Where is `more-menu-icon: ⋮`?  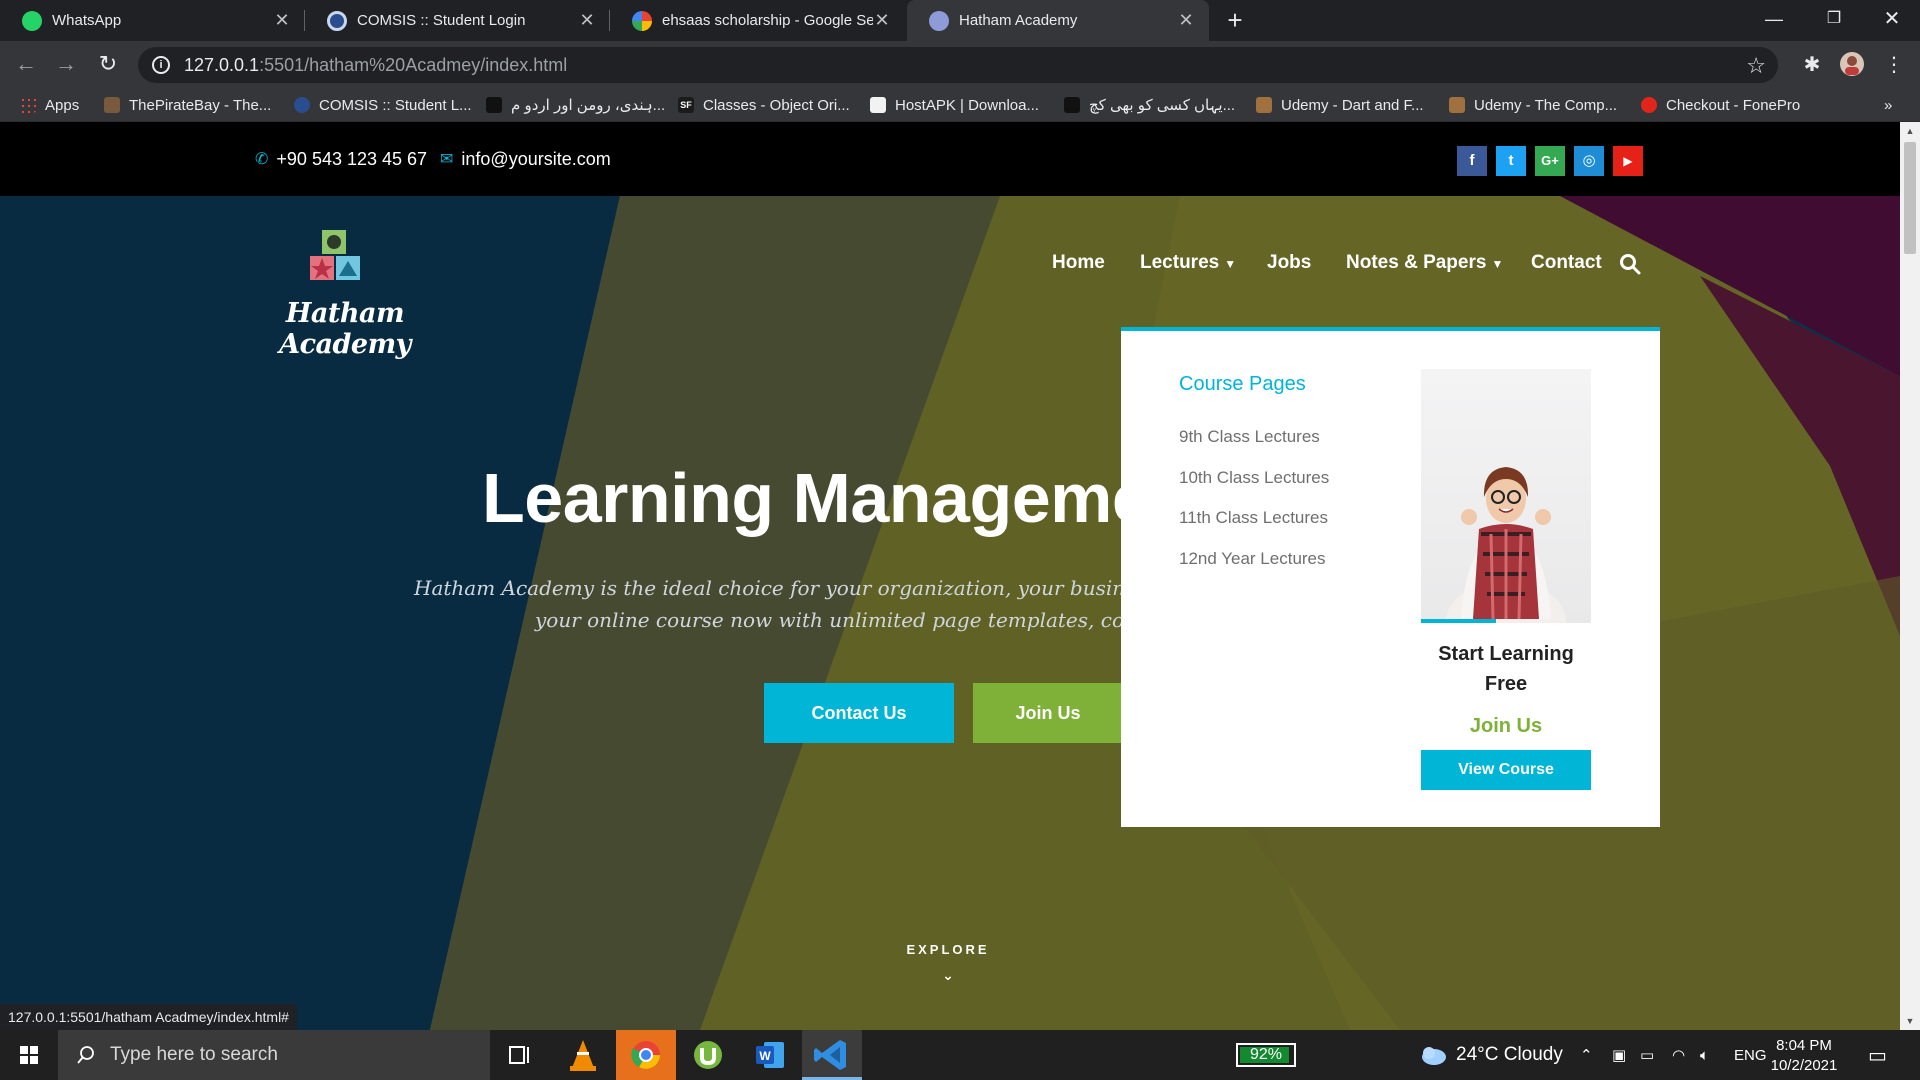
more-menu-icon: ⋮ is located at coordinates (1894, 65).